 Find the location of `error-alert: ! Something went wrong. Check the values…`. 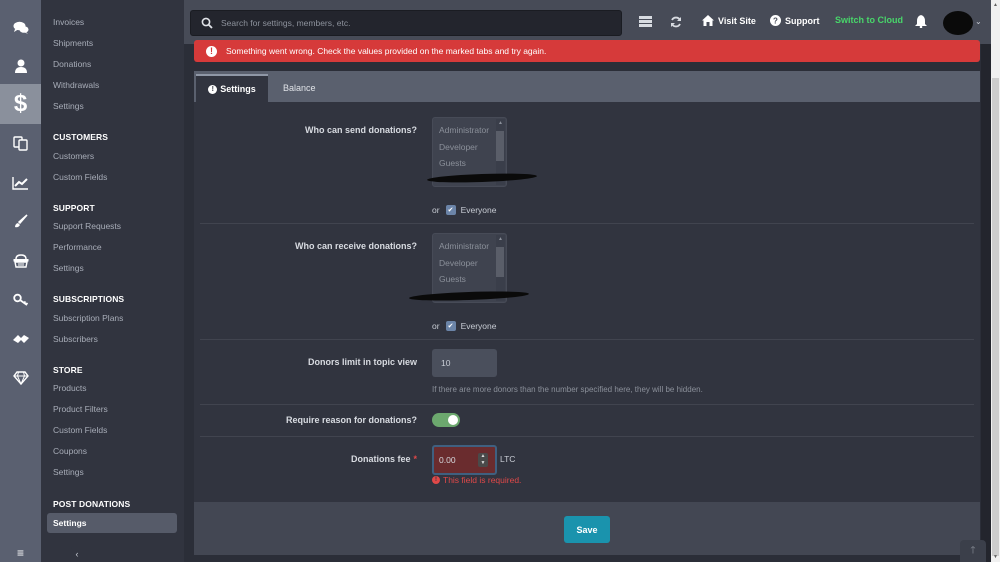

error-alert: ! Something went wrong. Check the values… is located at coordinates (587, 51).